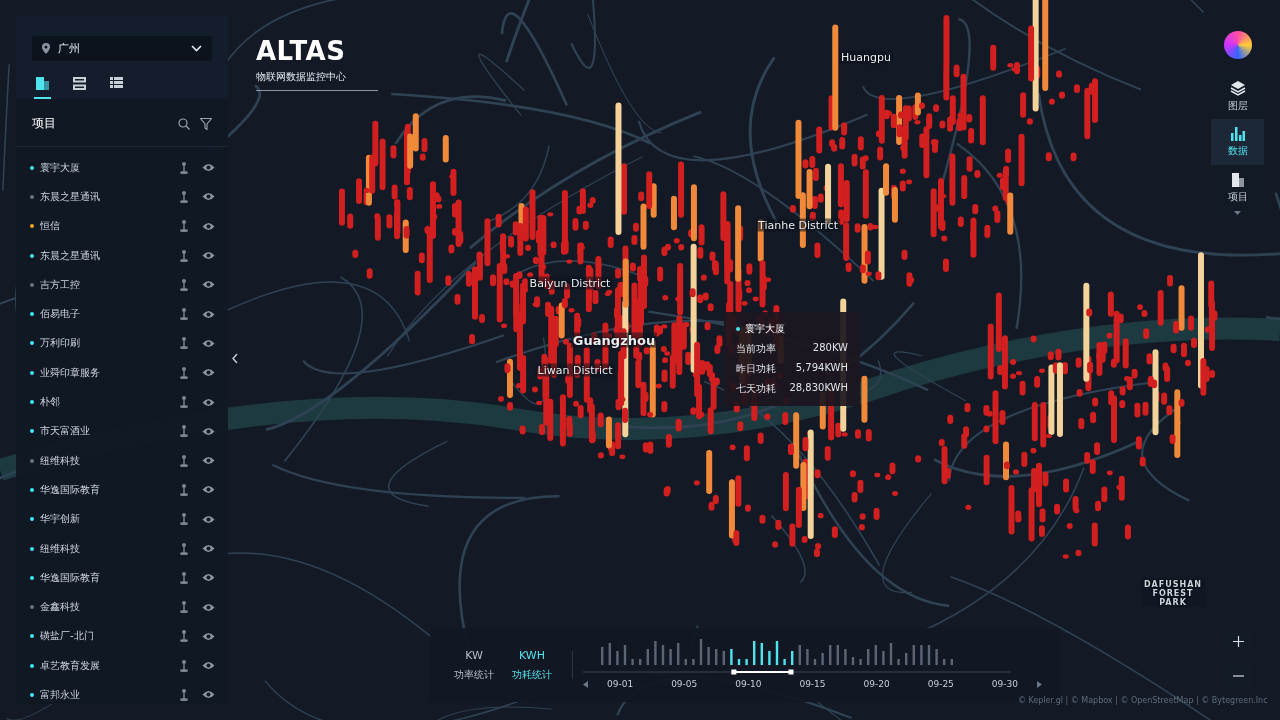  What do you see at coordinates (107, 314) in the screenshot?
I see `project-name: 佰易电子` at bounding box center [107, 314].